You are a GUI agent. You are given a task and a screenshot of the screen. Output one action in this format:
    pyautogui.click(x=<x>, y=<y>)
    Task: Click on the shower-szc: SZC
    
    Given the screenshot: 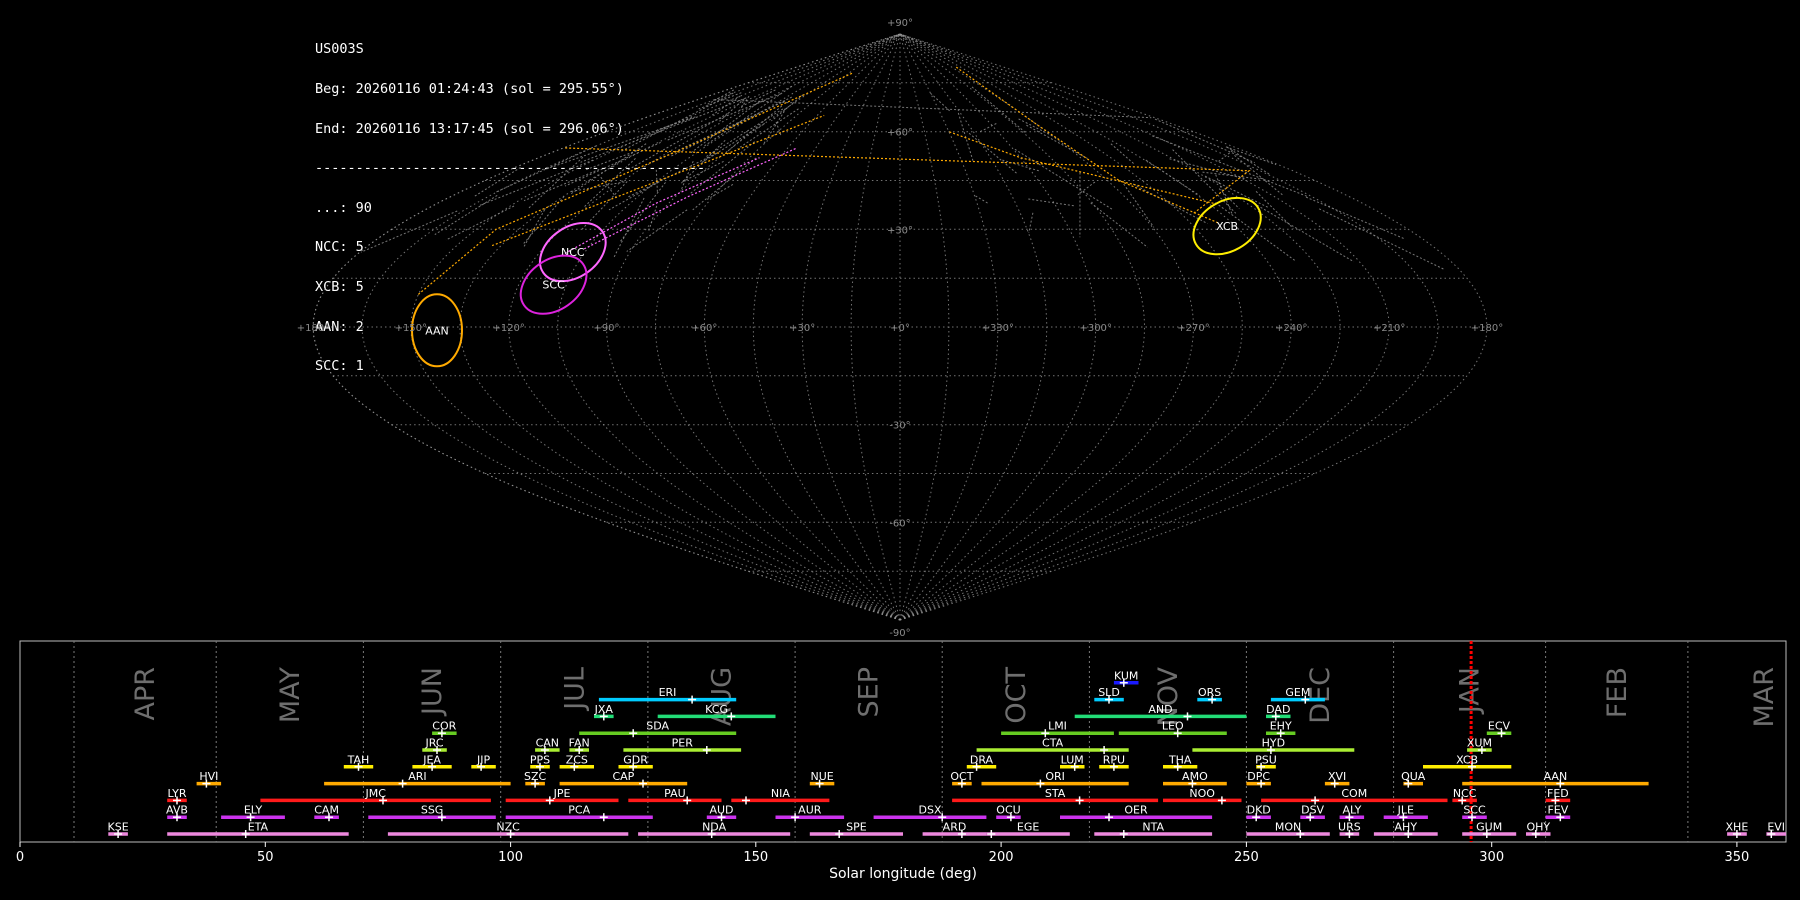 What is the action you would take?
    pyautogui.click(x=535, y=779)
    